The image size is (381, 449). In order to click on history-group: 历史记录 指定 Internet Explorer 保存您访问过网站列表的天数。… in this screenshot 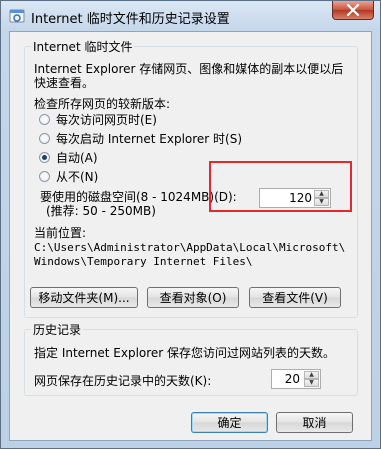, I will do `click(191, 358)`.